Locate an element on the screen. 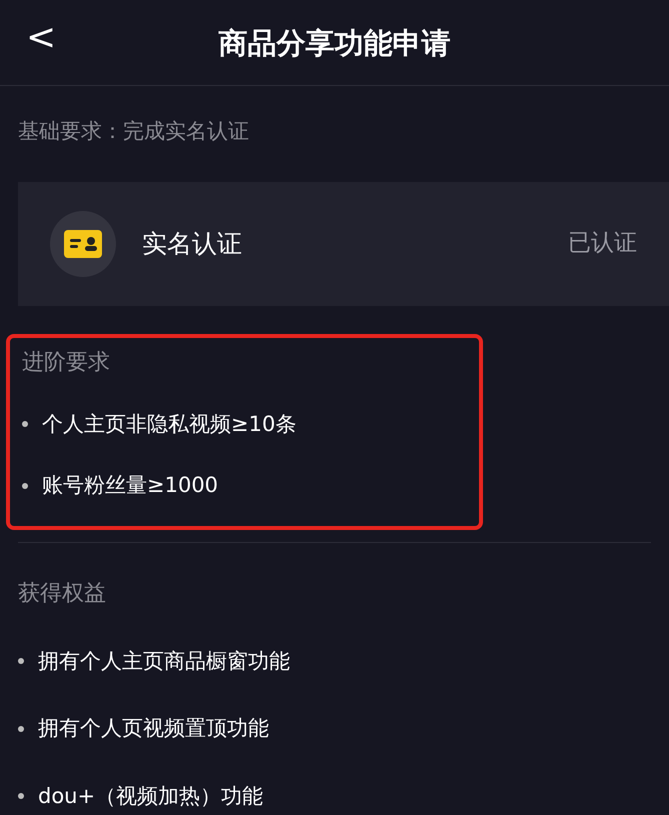 This screenshot has height=815, width=669. list-item-text: 拥有个人页视频置顶功能 is located at coordinates (153, 728).